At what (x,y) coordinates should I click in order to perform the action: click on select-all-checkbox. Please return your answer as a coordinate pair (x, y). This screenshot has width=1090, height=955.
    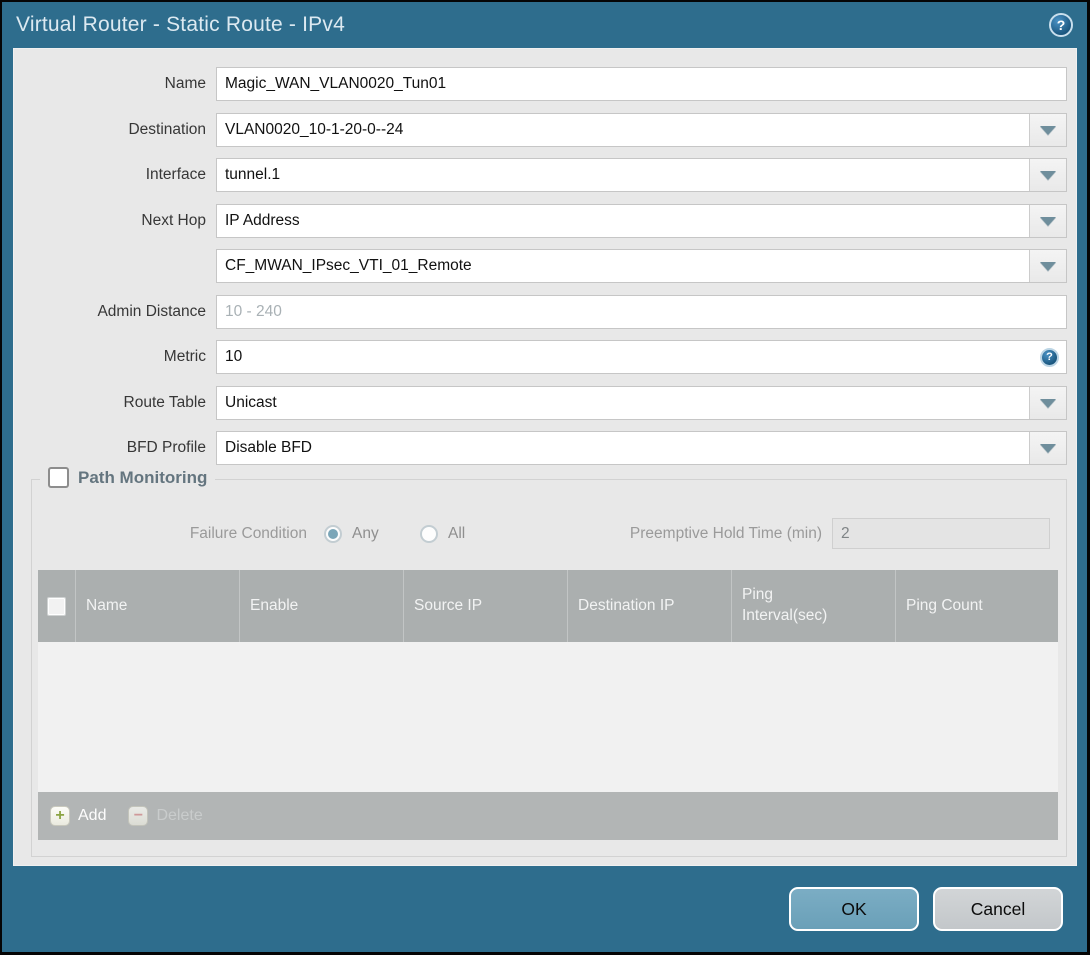
    Looking at the image, I should click on (56, 606).